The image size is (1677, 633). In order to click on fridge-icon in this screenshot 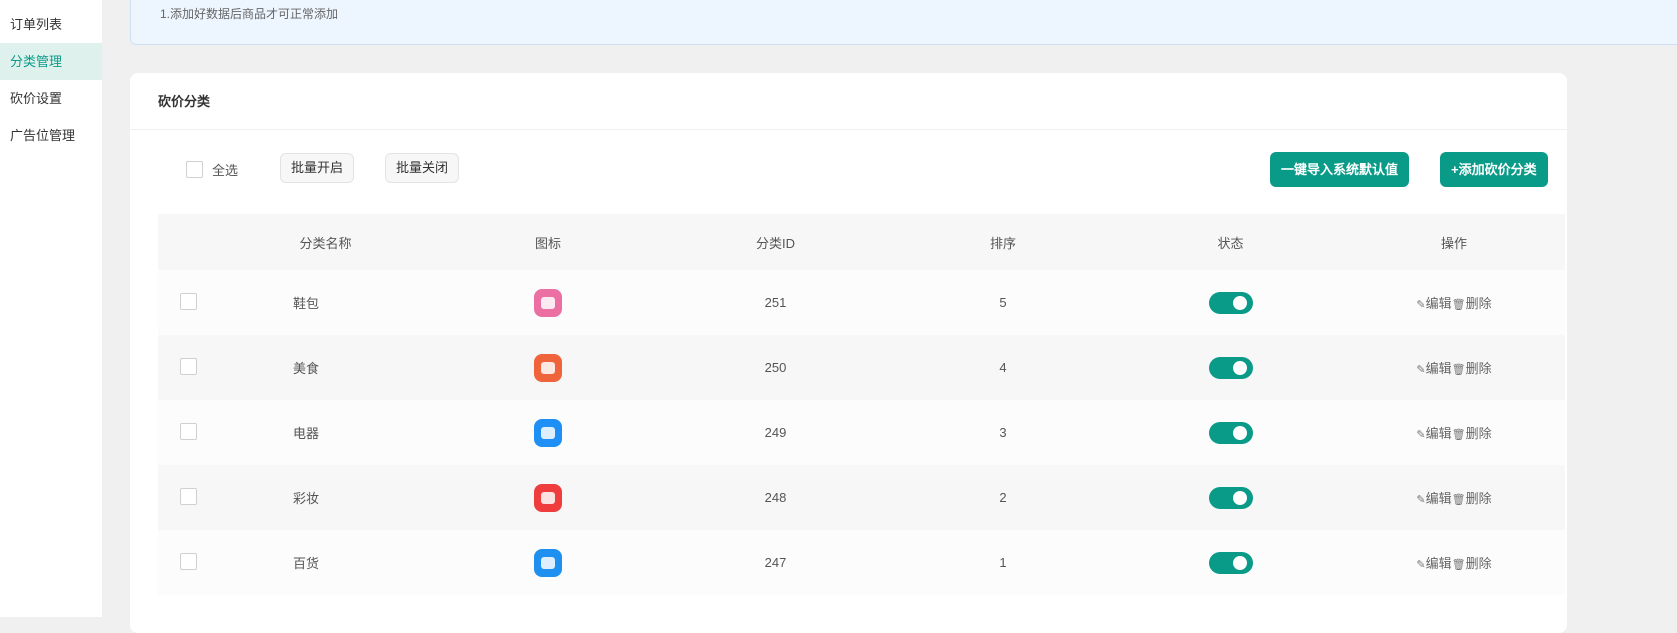, I will do `click(548, 432)`.